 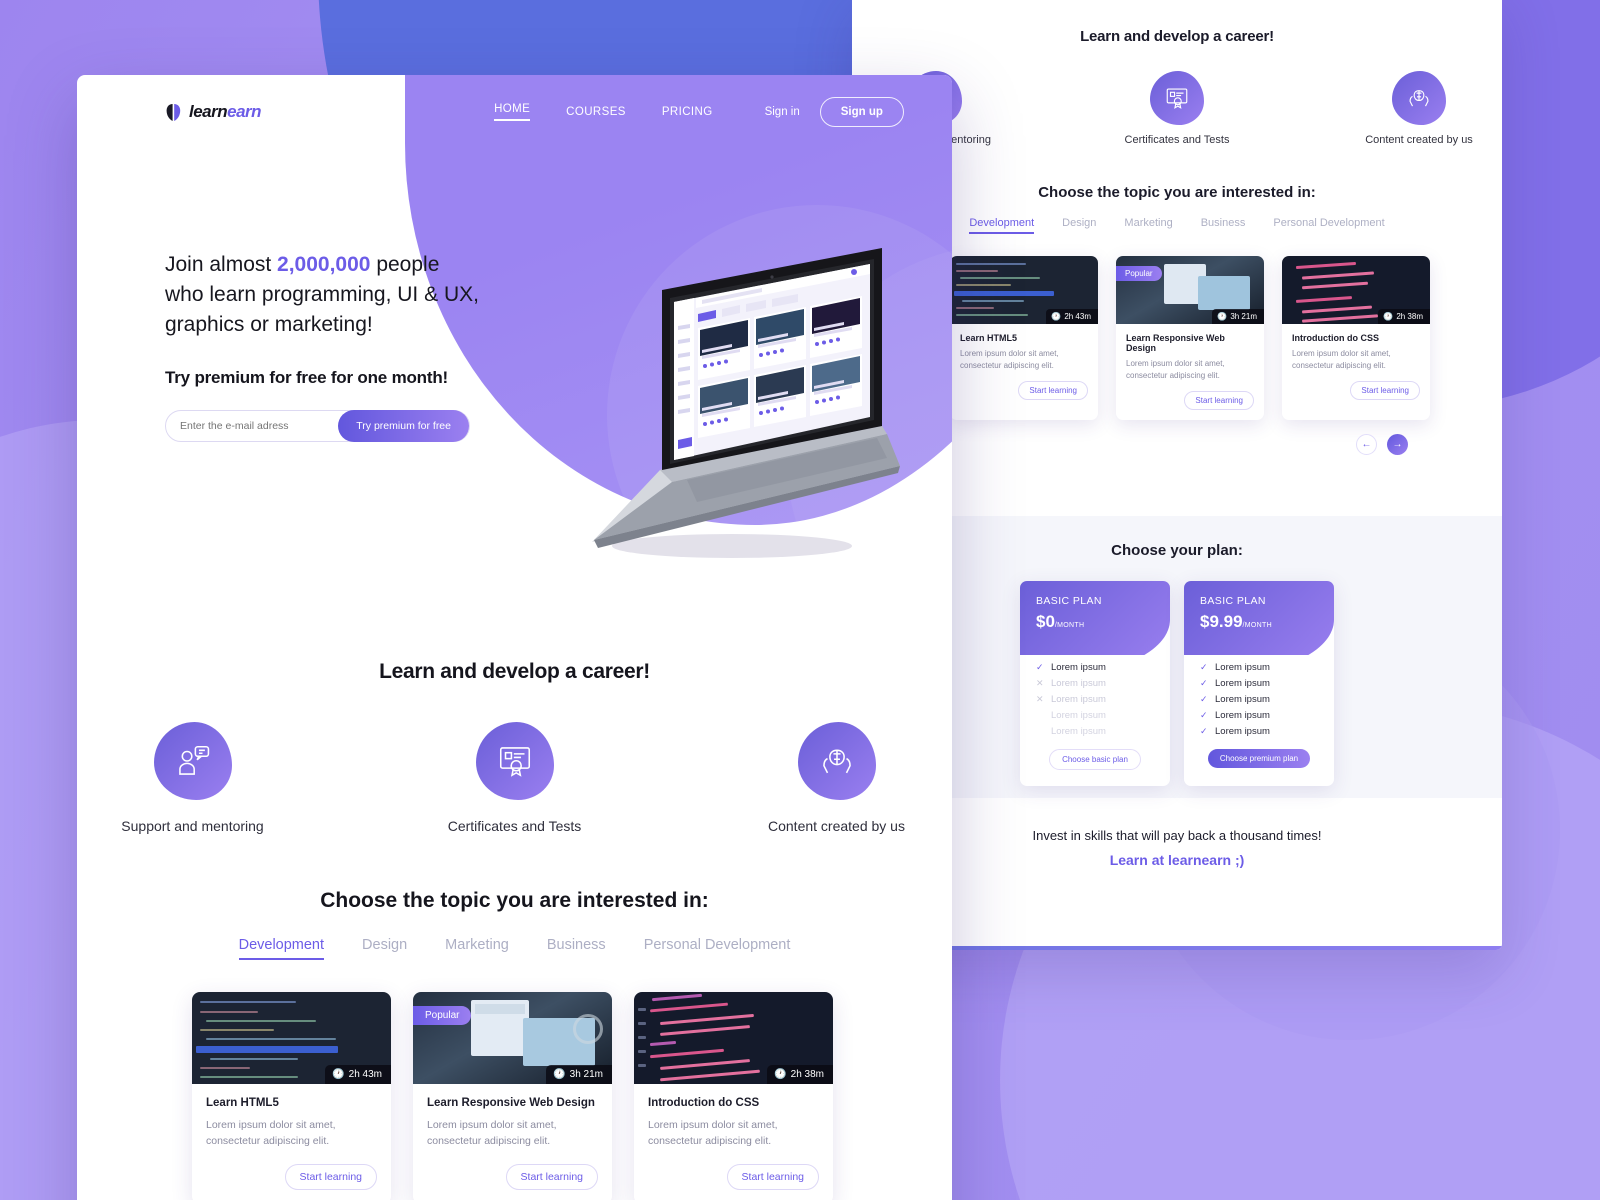 What do you see at coordinates (514, 671) in the screenshot?
I see `features-title: Learn and develop a career!` at bounding box center [514, 671].